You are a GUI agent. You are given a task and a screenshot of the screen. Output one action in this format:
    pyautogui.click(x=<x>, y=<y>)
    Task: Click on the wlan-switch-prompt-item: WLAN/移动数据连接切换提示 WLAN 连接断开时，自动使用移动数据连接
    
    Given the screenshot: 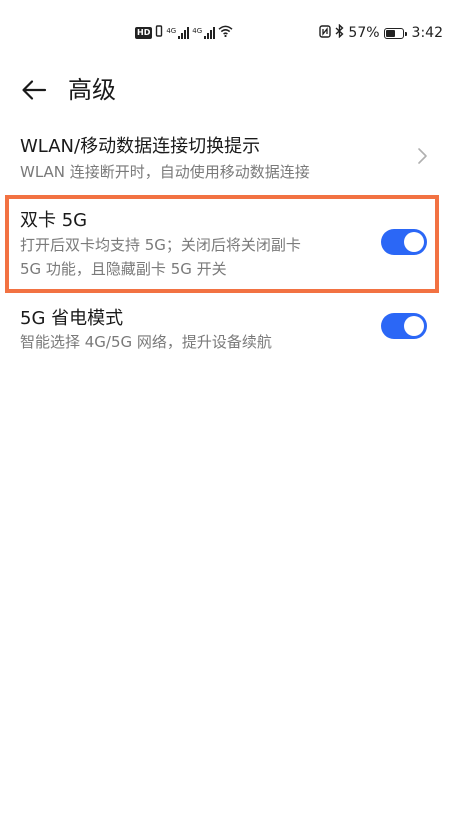 What is the action you would take?
    pyautogui.click(x=228, y=157)
    